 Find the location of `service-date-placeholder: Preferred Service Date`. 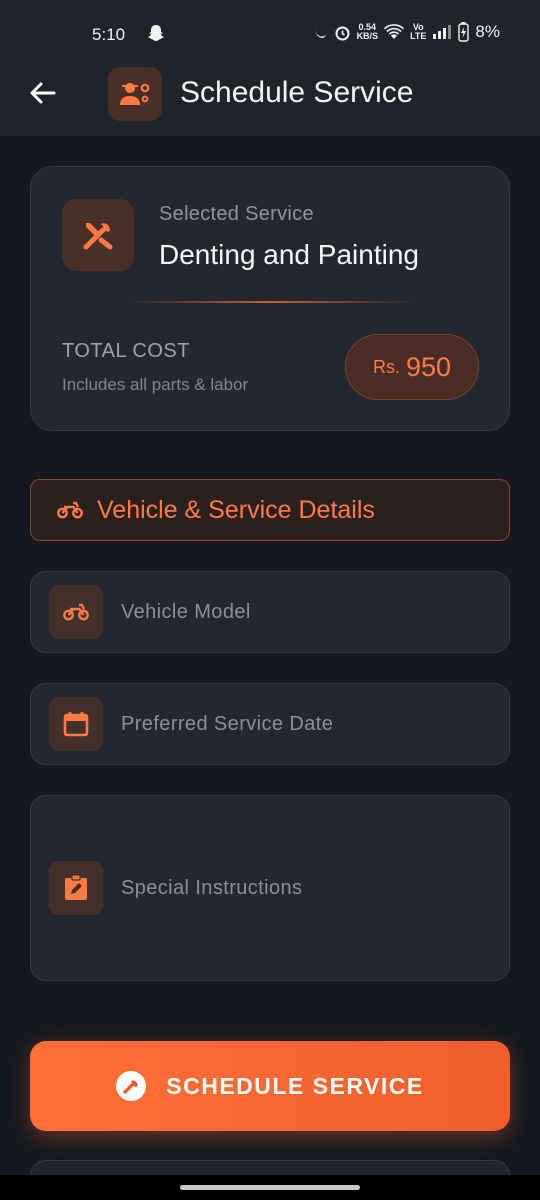

service-date-placeholder: Preferred Service Date is located at coordinates (227, 724).